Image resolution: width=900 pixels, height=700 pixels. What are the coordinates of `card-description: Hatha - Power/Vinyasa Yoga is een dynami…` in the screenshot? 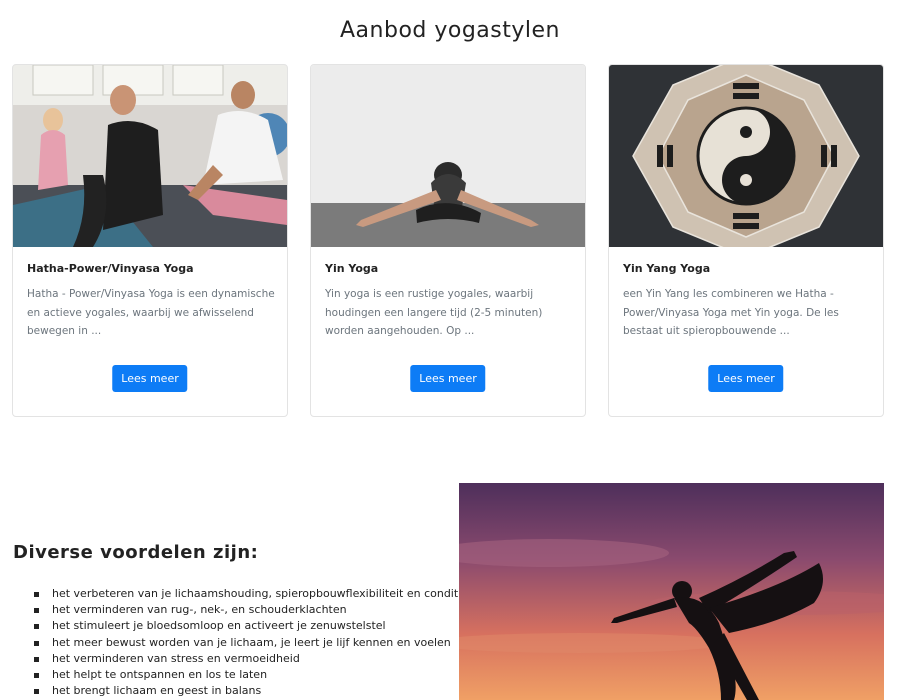 It's located at (151, 312).